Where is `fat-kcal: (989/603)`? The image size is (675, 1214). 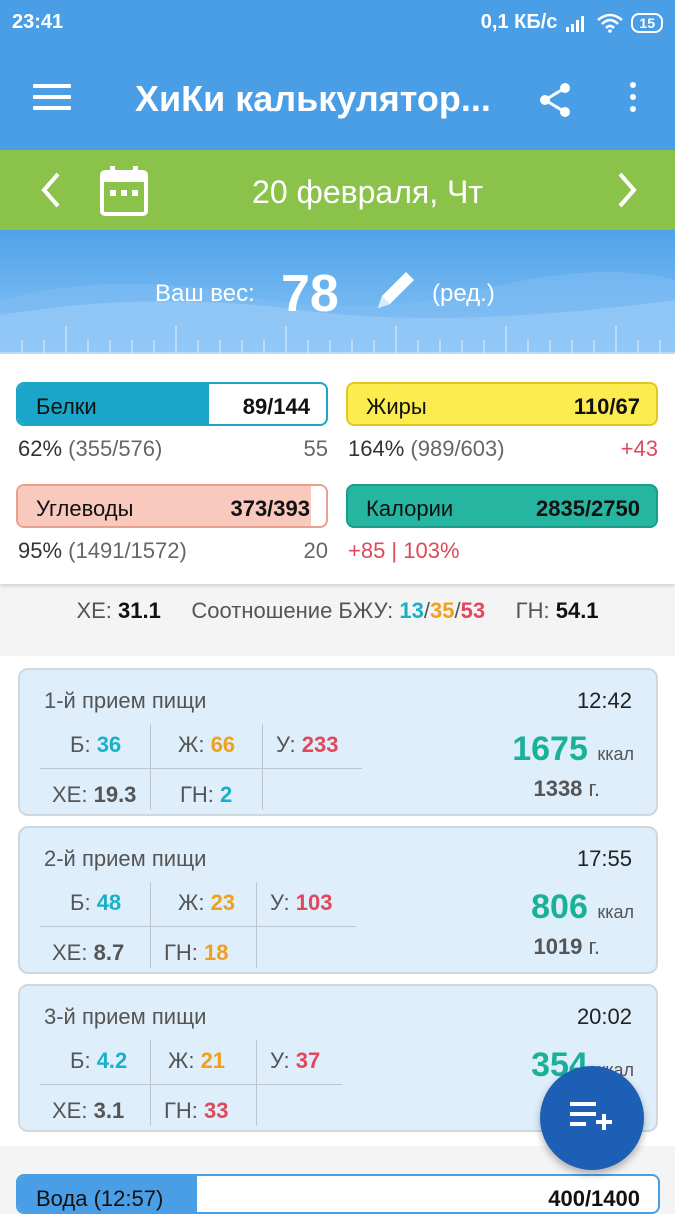 fat-kcal: (989/603) is located at coordinates (457, 448).